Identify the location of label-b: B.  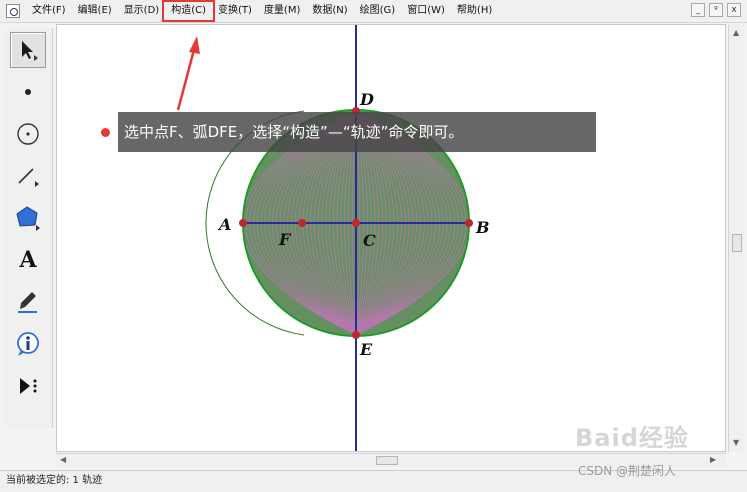
(482, 227).